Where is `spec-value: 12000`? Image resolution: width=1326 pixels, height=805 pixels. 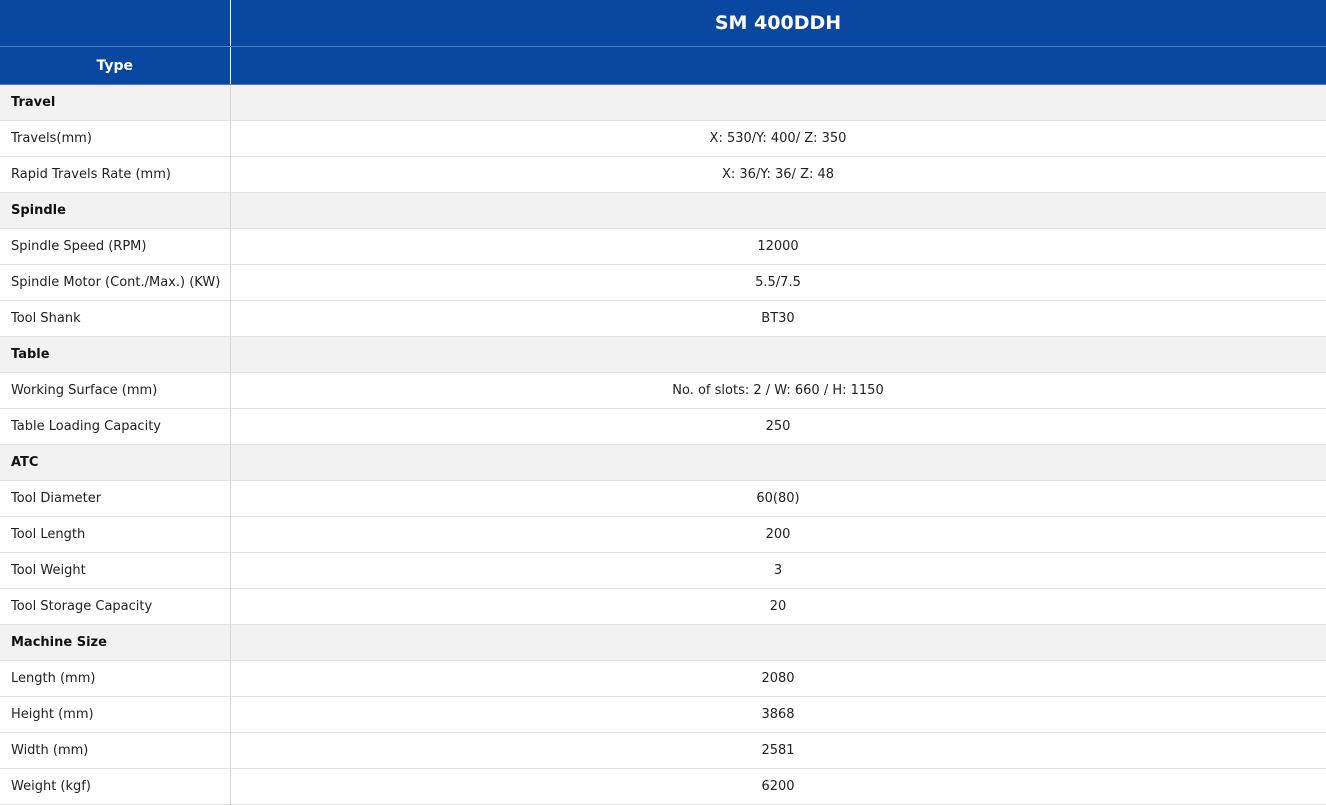
spec-value: 12000 is located at coordinates (778, 246).